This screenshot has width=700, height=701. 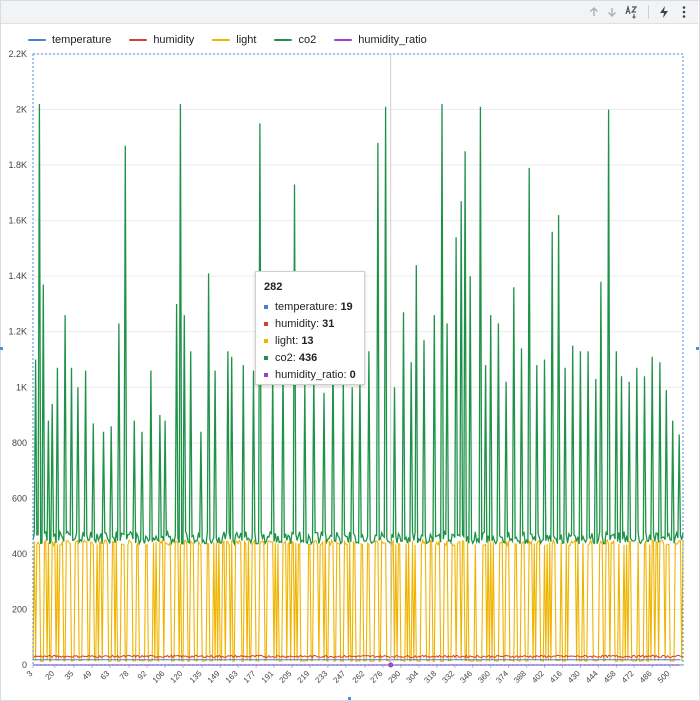 What do you see at coordinates (273, 287) in the screenshot?
I see `tooltip-title: 282` at bounding box center [273, 287].